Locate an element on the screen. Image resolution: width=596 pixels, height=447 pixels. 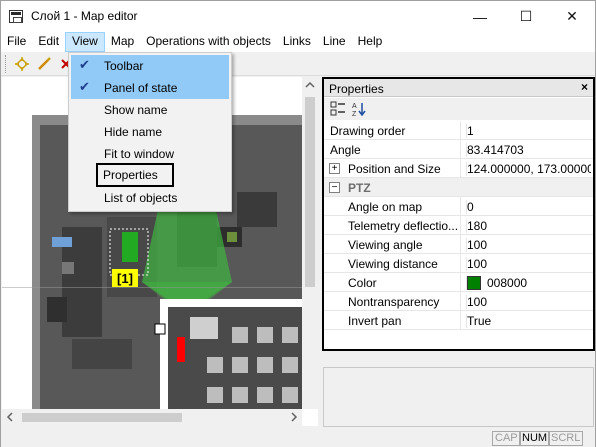
map-horizontal-scrollbar is located at coordinates (152, 417).